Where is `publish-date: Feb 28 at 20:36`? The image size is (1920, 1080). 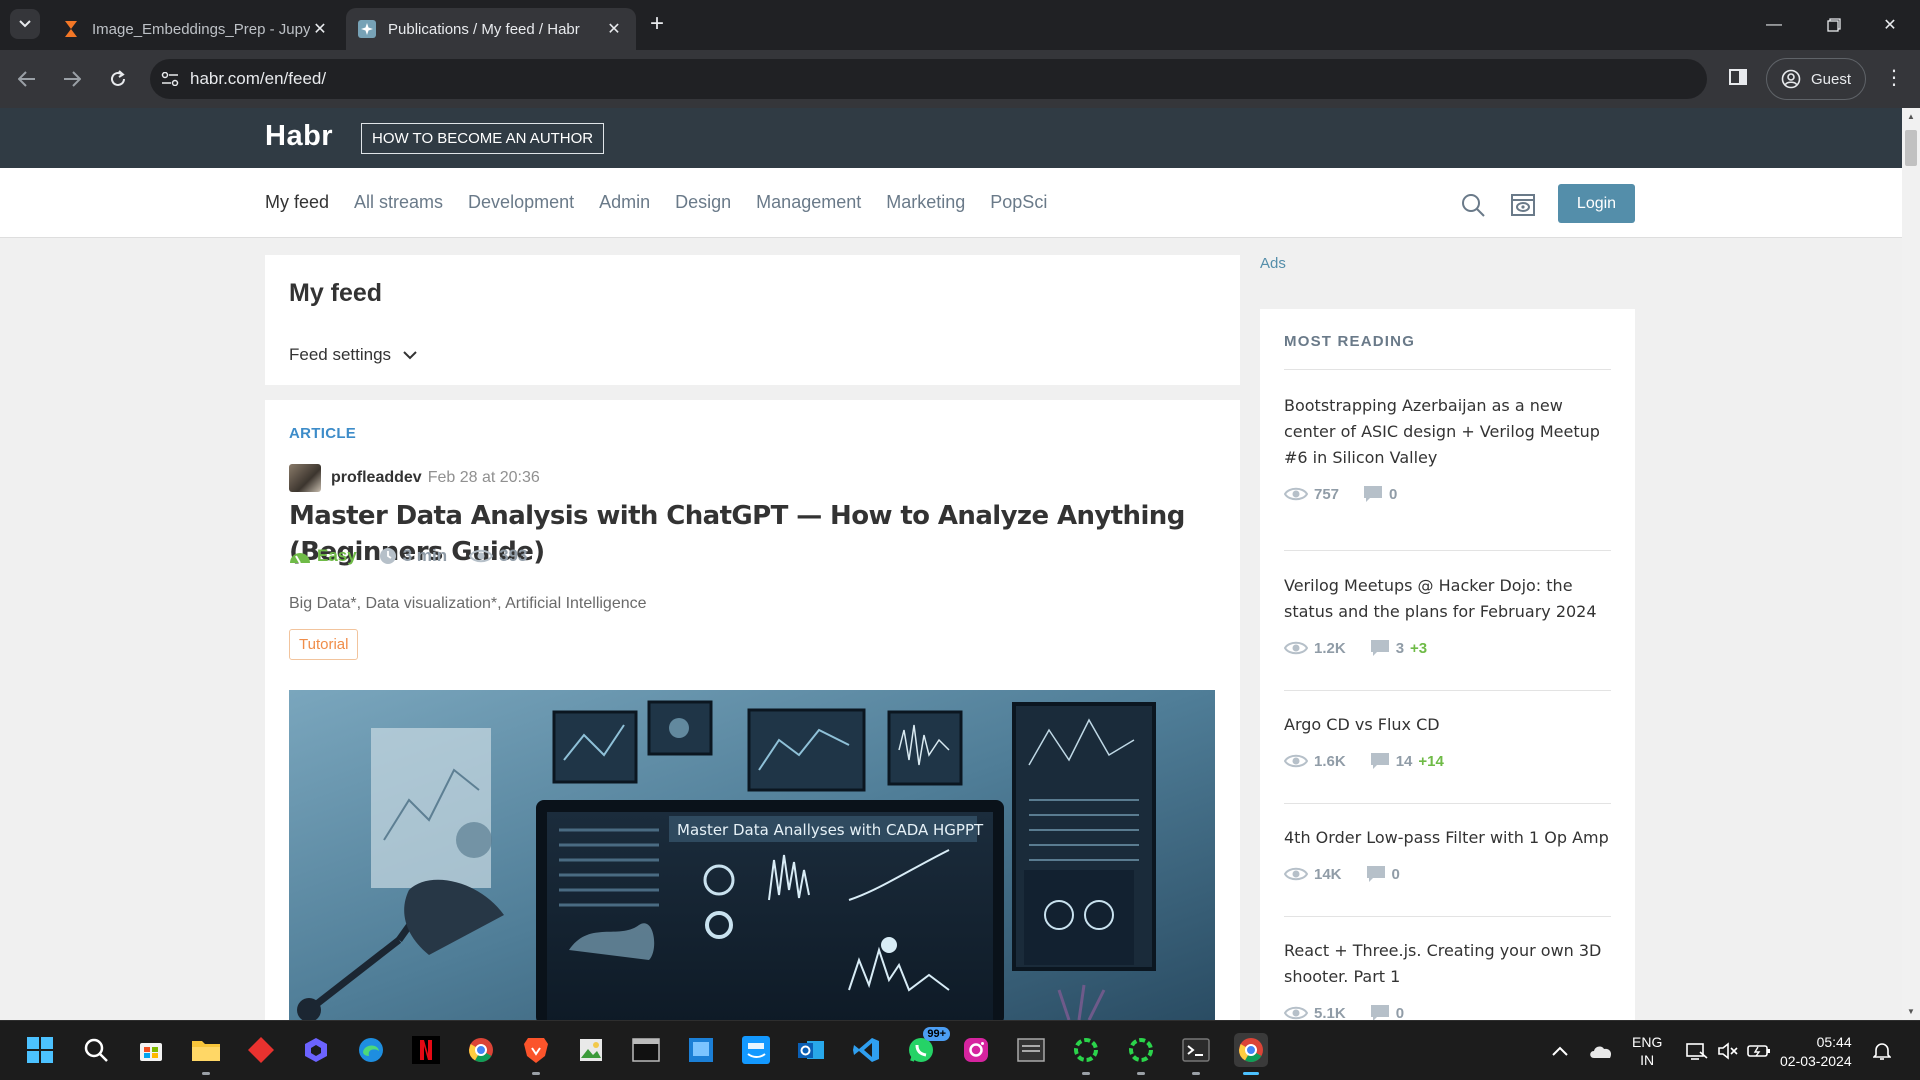
publish-date: Feb 28 at 20:36 is located at coordinates (483, 477).